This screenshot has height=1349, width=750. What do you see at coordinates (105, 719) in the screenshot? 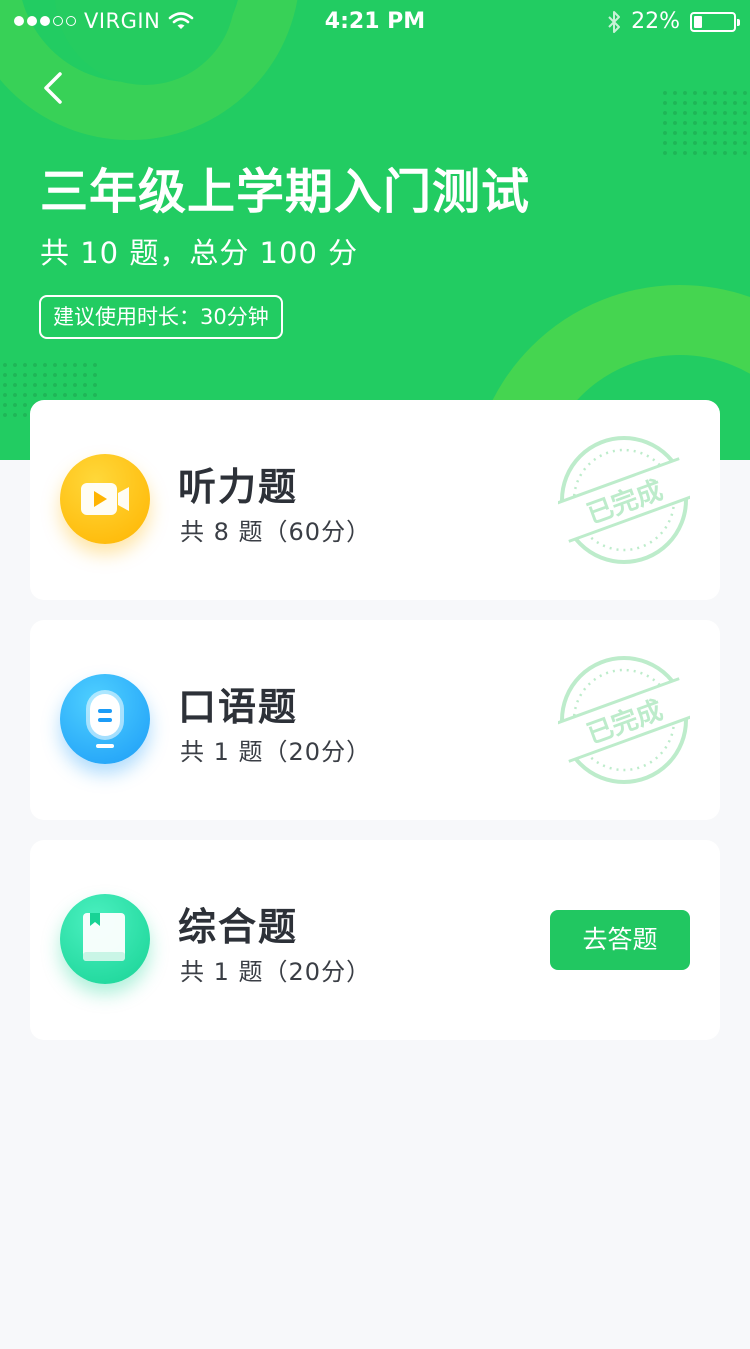
I see `microphone-icon` at bounding box center [105, 719].